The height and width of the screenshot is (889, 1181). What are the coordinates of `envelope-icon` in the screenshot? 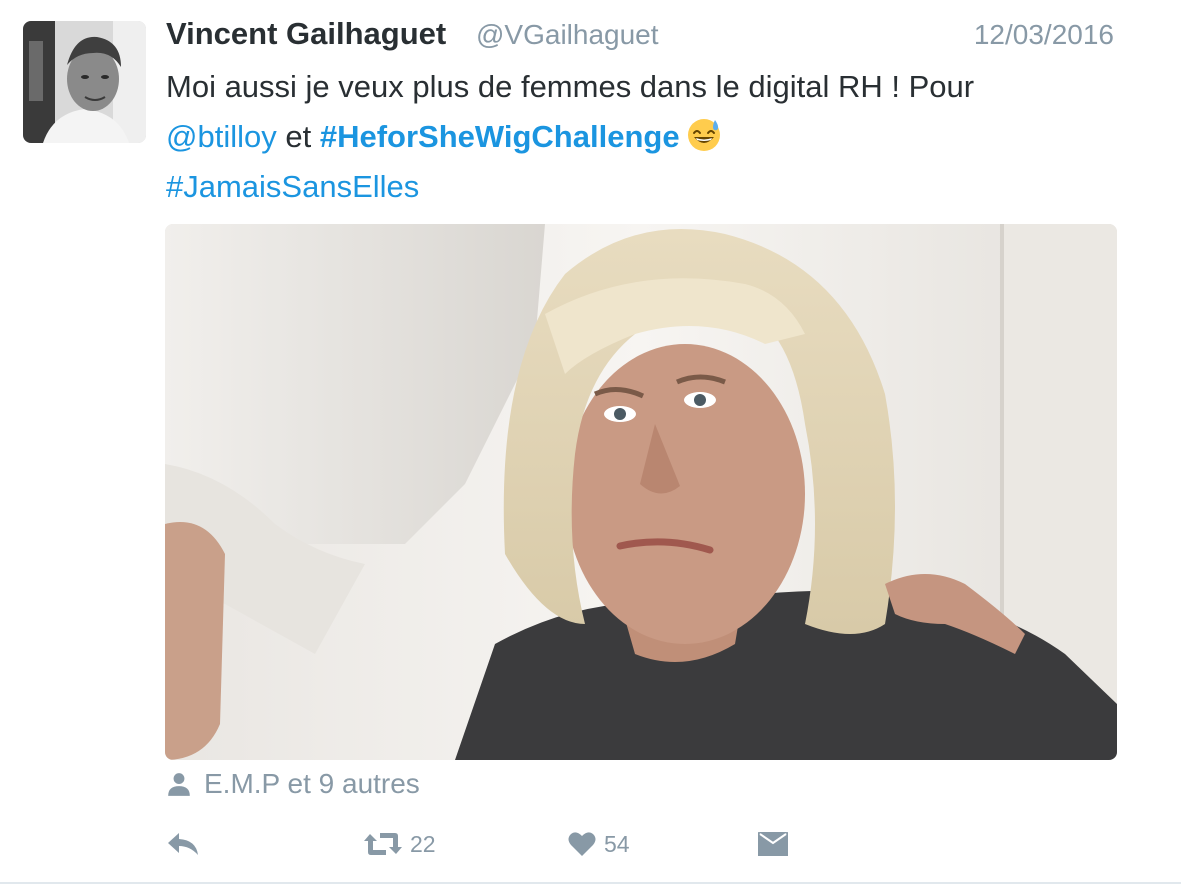 It's located at (773, 844).